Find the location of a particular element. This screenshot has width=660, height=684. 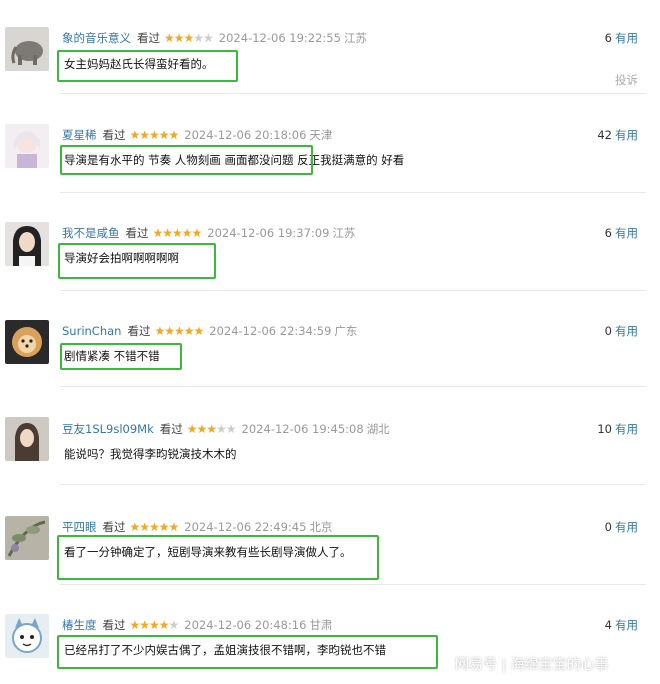

timestamp: 2024-12-06 19:22:55 is located at coordinates (279, 38).